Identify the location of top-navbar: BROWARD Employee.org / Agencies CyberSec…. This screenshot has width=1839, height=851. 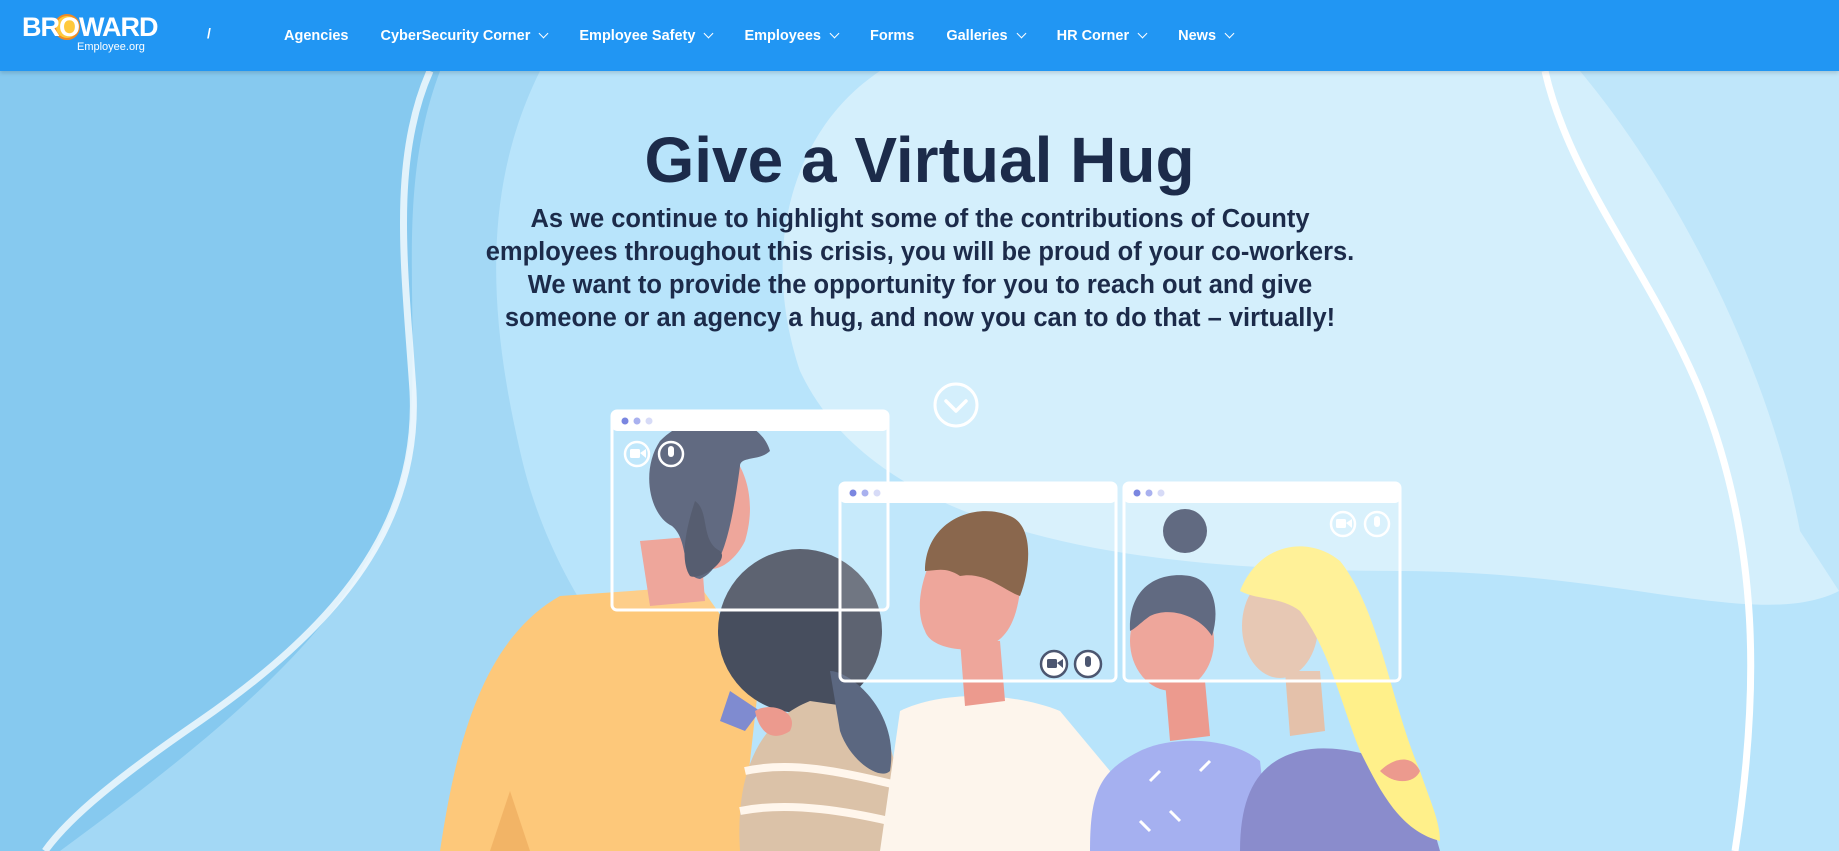
(919, 35).